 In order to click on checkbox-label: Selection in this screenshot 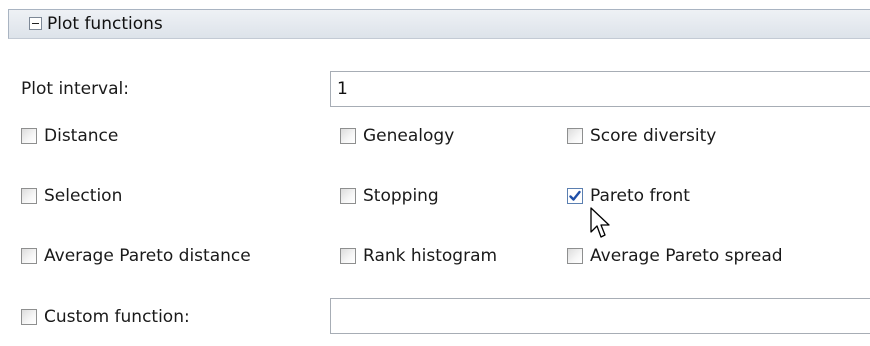, I will do `click(83, 196)`.